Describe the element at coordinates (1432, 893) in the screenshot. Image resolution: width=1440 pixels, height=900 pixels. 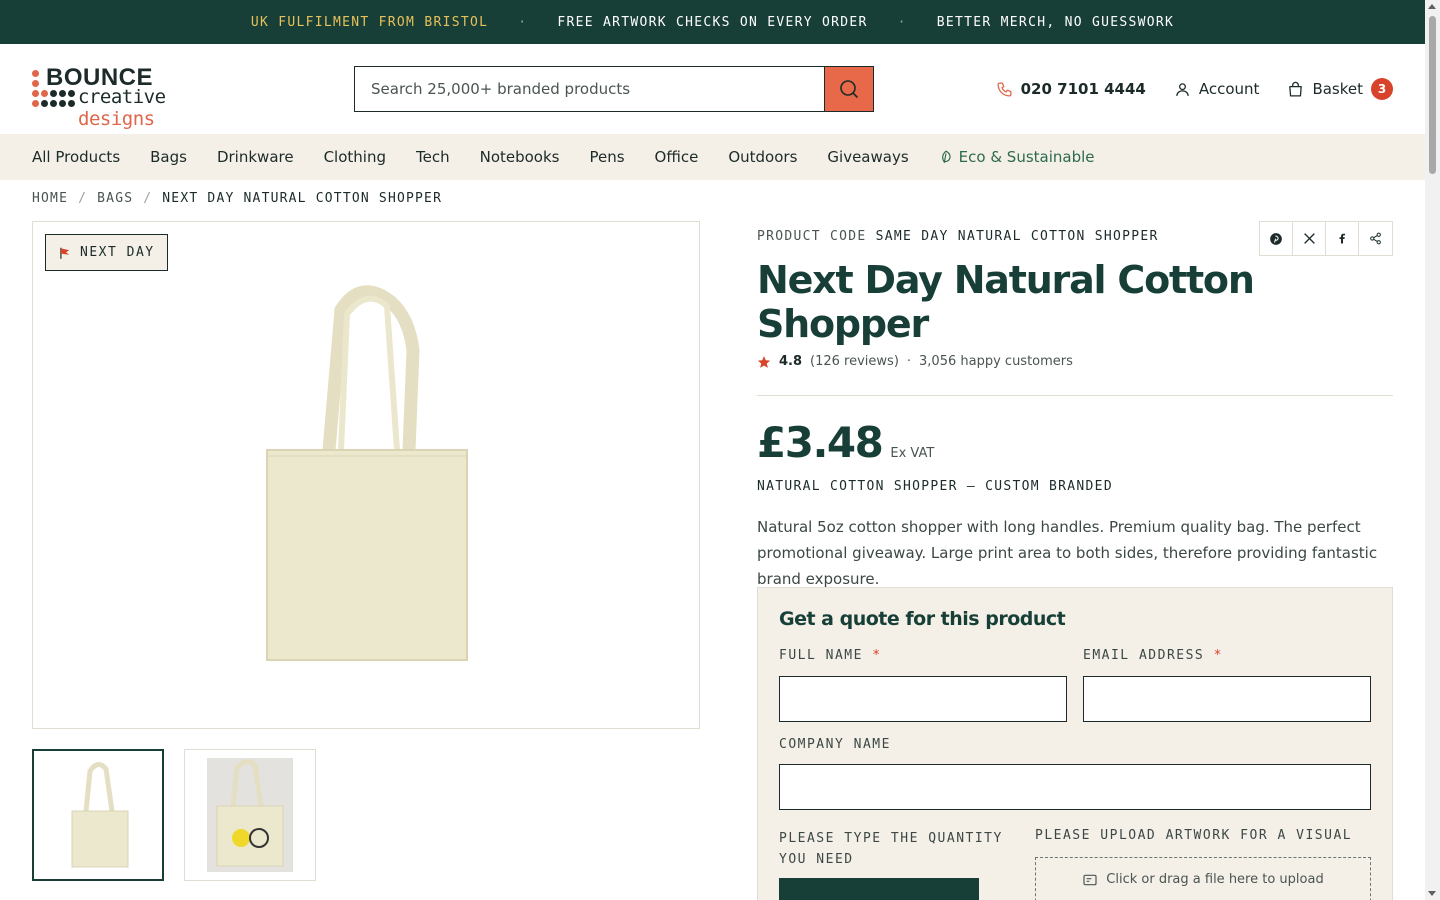
I see `scroll-down-arrow-icon` at that location.